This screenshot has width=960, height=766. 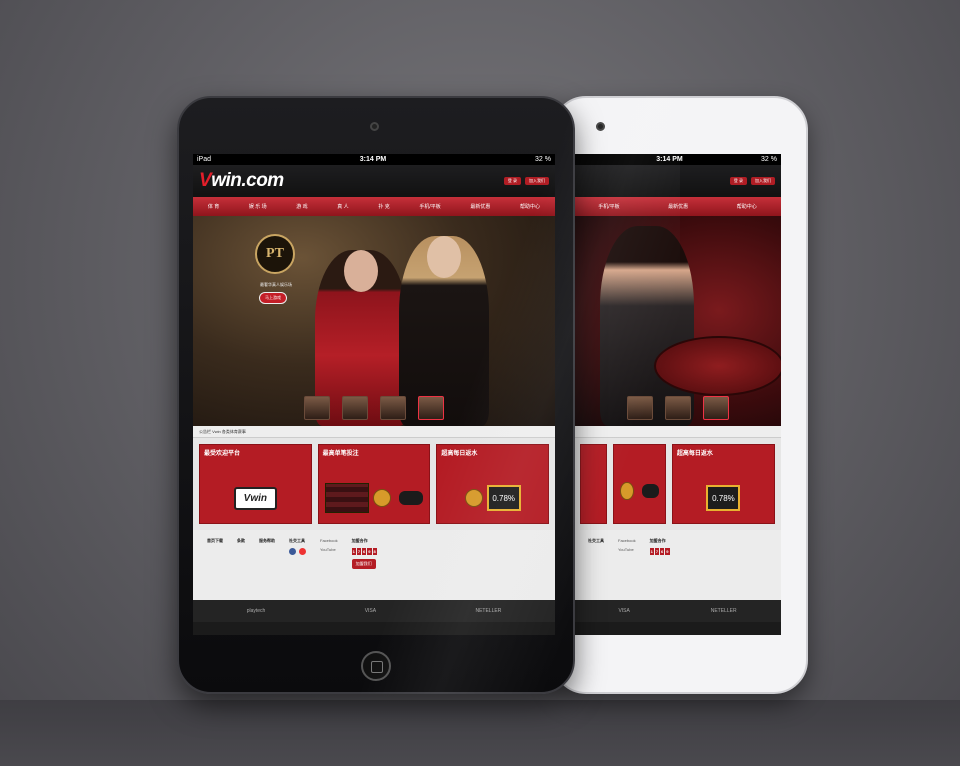 I want to click on play-now-button: 马上游戏, so click(x=273, y=298).